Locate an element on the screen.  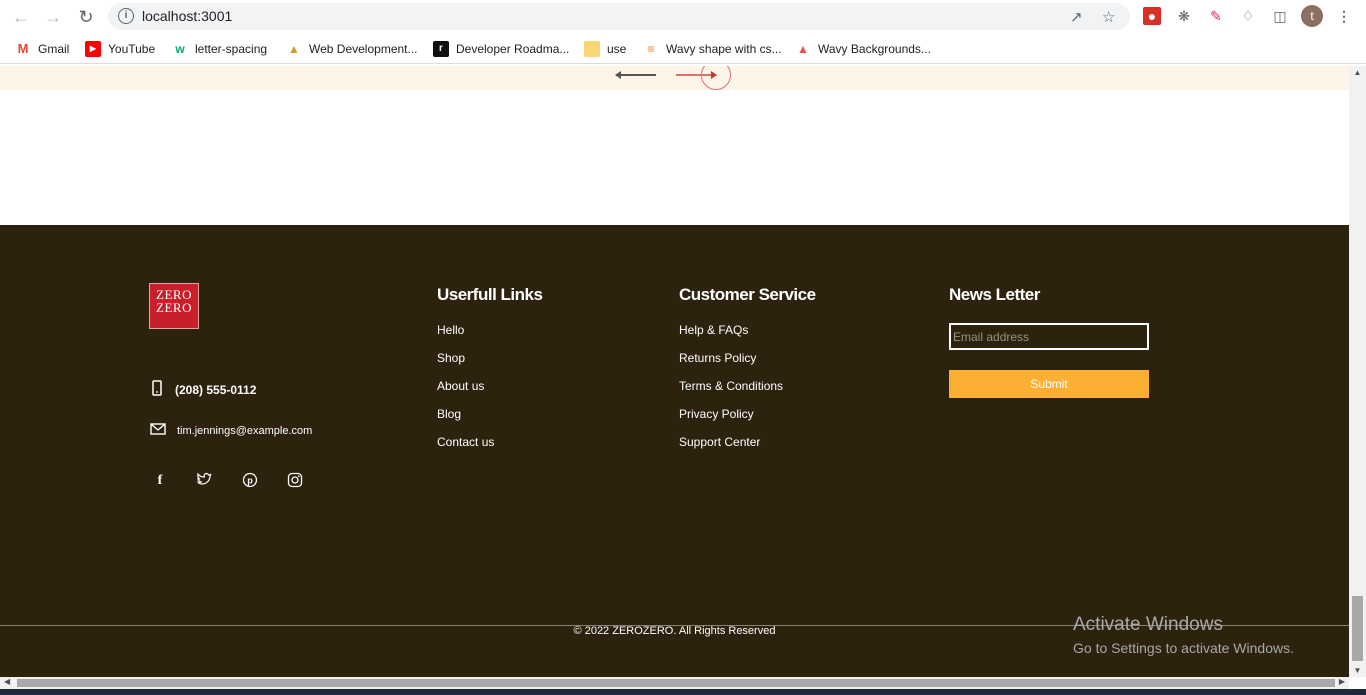
youtube-icon: ▶ is located at coordinates (93, 49).